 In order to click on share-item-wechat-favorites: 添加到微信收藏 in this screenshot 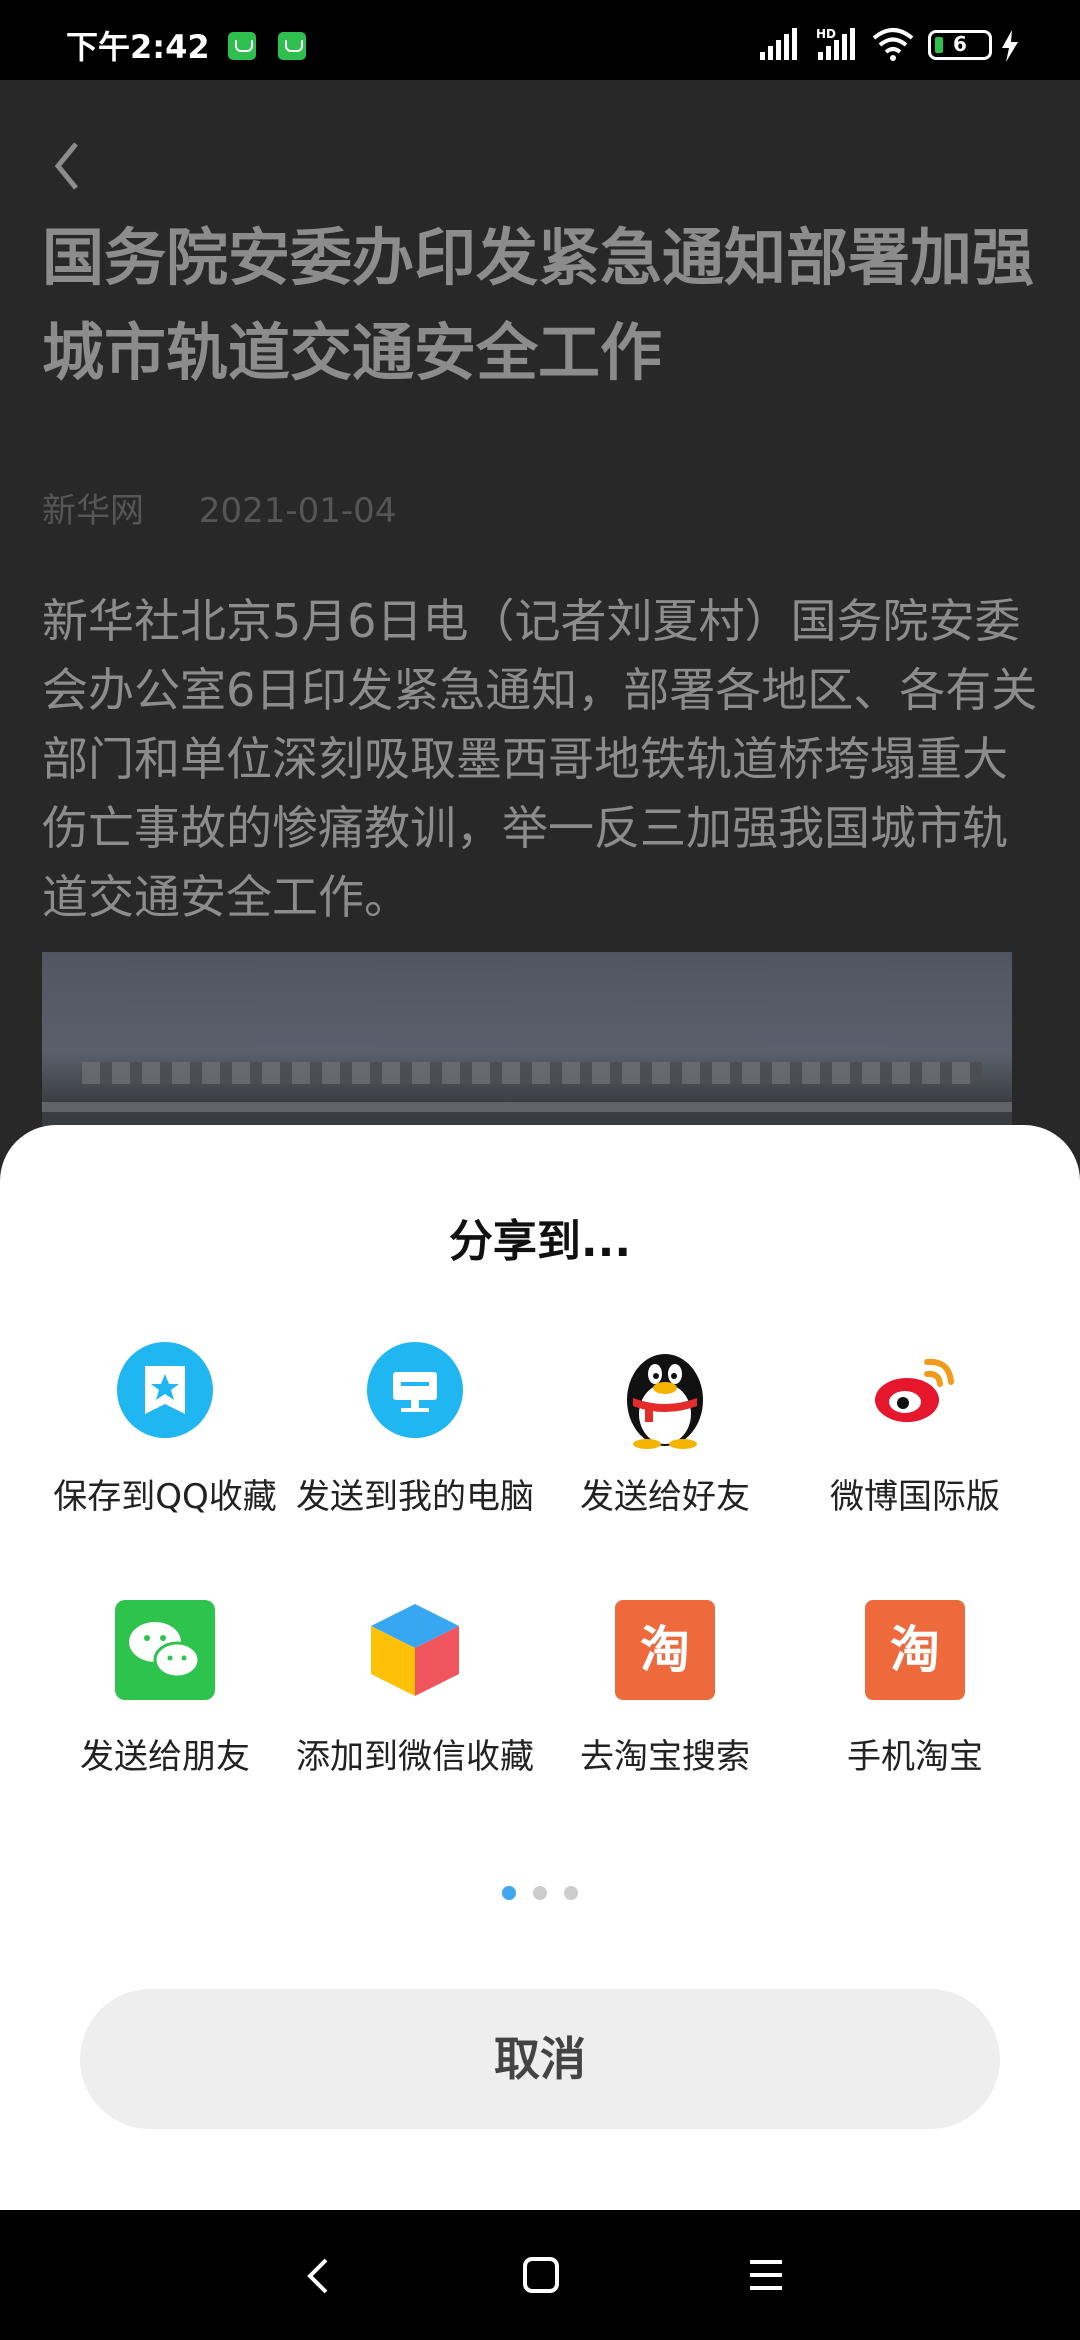, I will do `click(415, 1690)`.